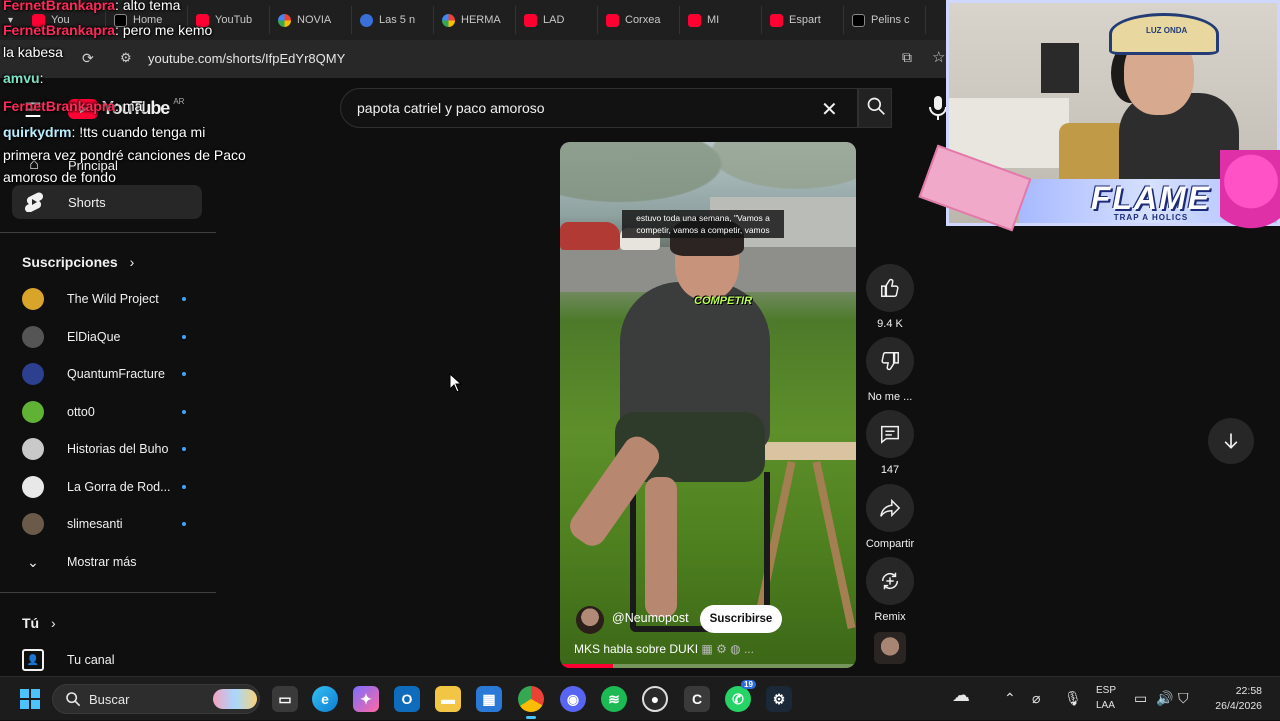  I want to click on browser-tab: Las 5 n, so click(394, 20).